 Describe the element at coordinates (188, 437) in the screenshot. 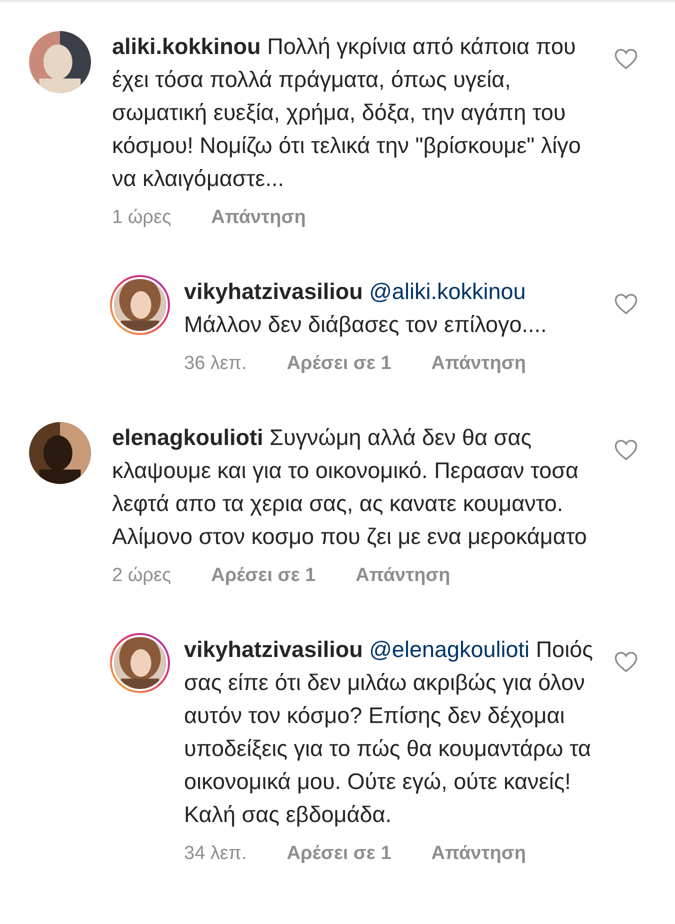

I see `username-link: elenagkoulioti` at that location.